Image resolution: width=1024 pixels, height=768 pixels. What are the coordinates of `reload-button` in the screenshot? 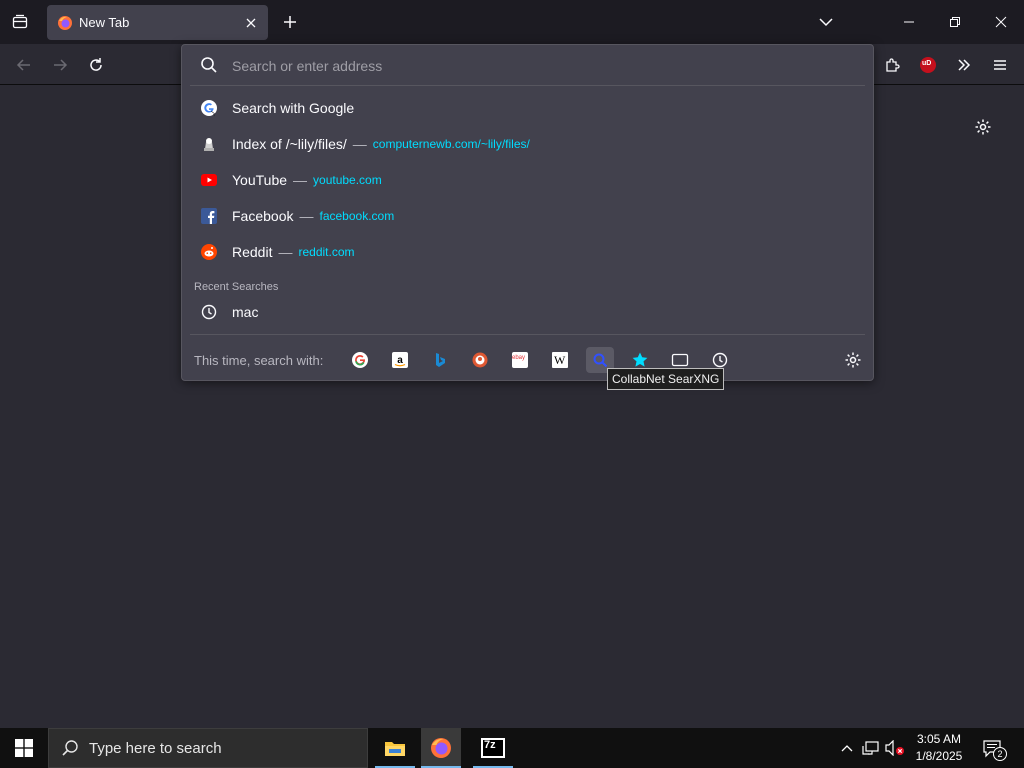 It's located at (96, 65).